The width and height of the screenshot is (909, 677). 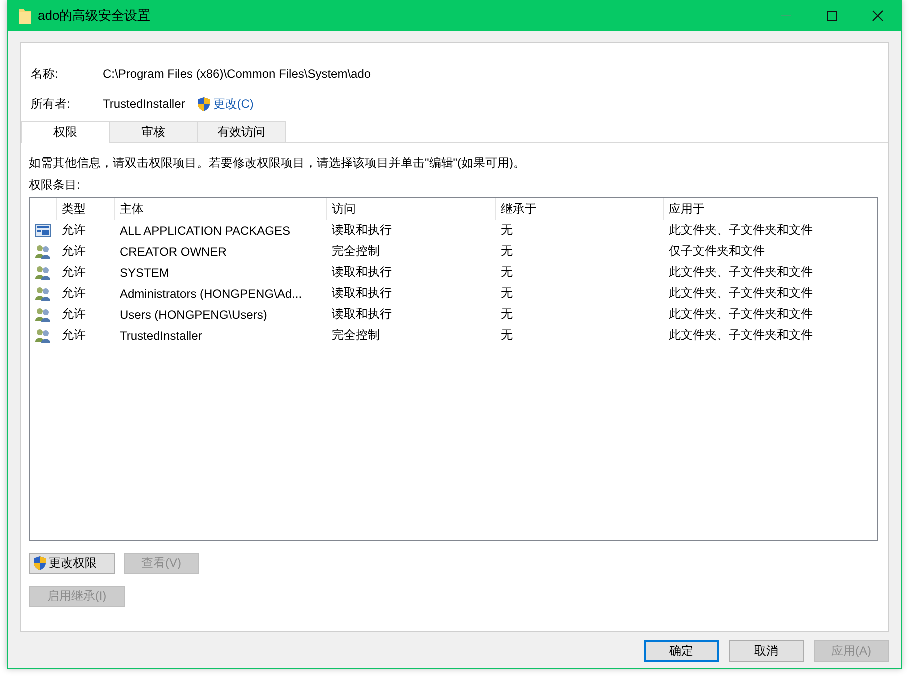 I want to click on button: 取消, so click(x=766, y=651).